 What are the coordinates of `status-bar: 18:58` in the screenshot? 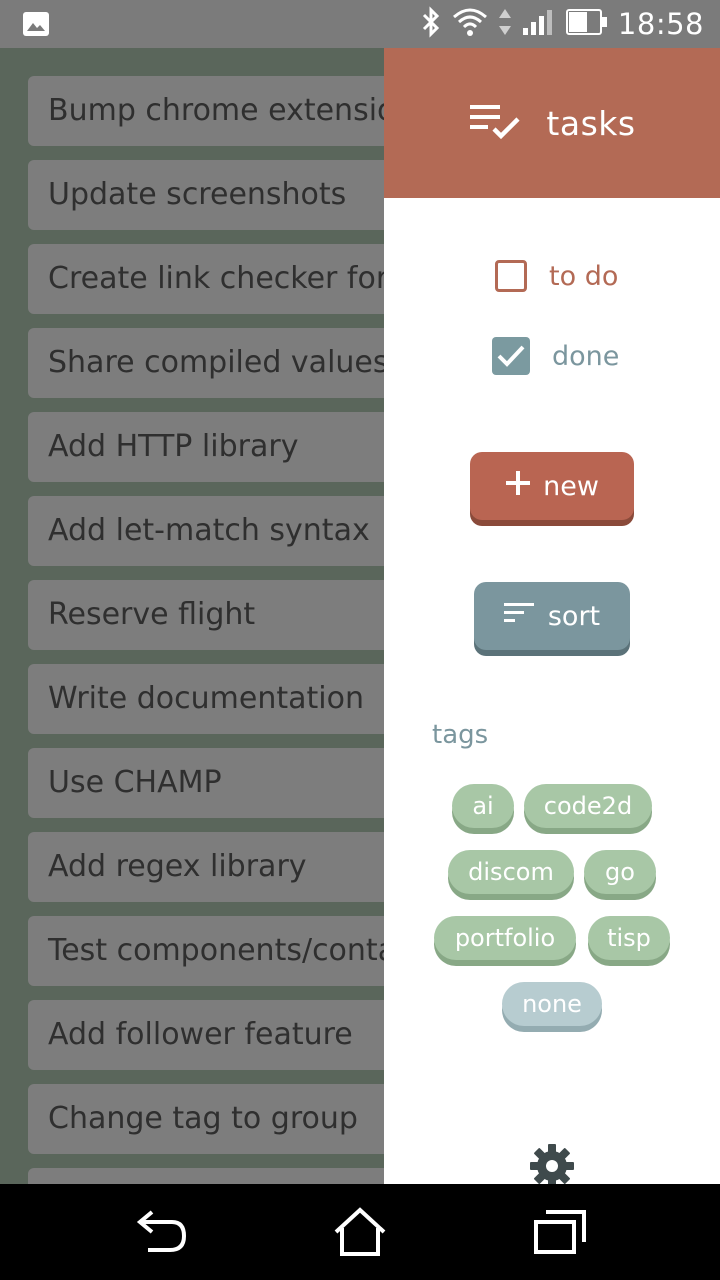 It's located at (360, 24).